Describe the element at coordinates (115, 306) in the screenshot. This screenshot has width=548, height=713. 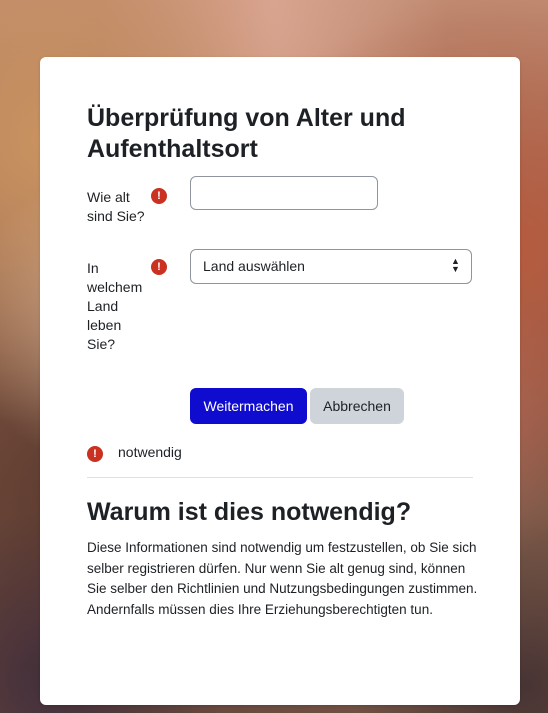
I see `country-label: In welchem Land leben Sie?` at that location.